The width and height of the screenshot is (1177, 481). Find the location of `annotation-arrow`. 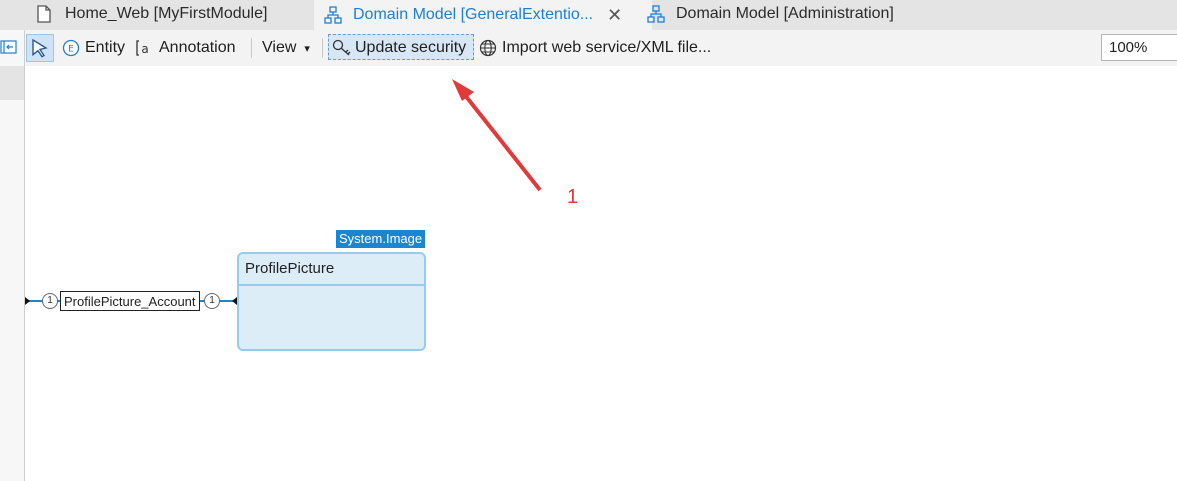

annotation-arrow is located at coordinates (498, 137).